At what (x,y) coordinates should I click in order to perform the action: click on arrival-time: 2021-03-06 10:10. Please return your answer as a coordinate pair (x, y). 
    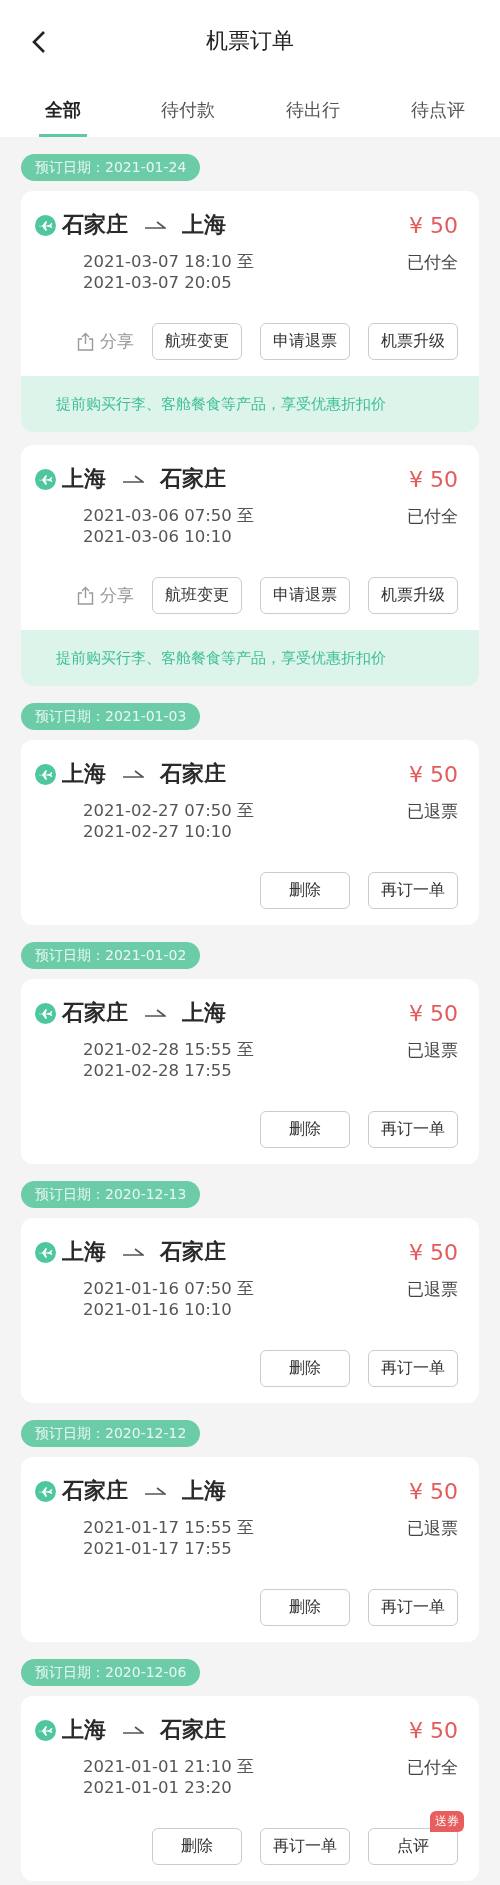
    Looking at the image, I should click on (158, 536).